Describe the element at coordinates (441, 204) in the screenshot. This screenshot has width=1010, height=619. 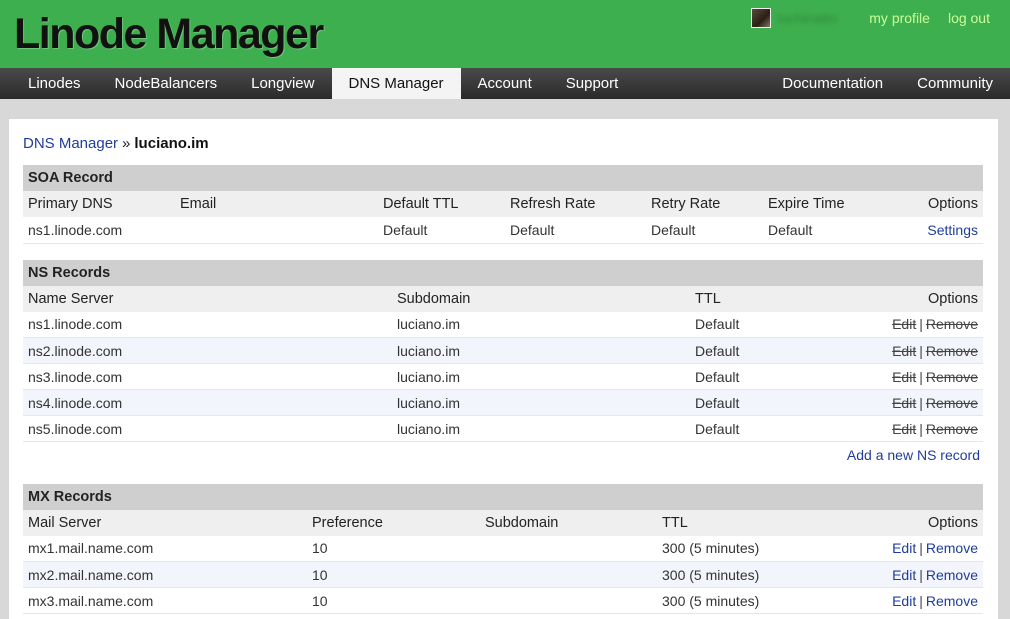
I see `col-default-ttl: Default TTL` at that location.